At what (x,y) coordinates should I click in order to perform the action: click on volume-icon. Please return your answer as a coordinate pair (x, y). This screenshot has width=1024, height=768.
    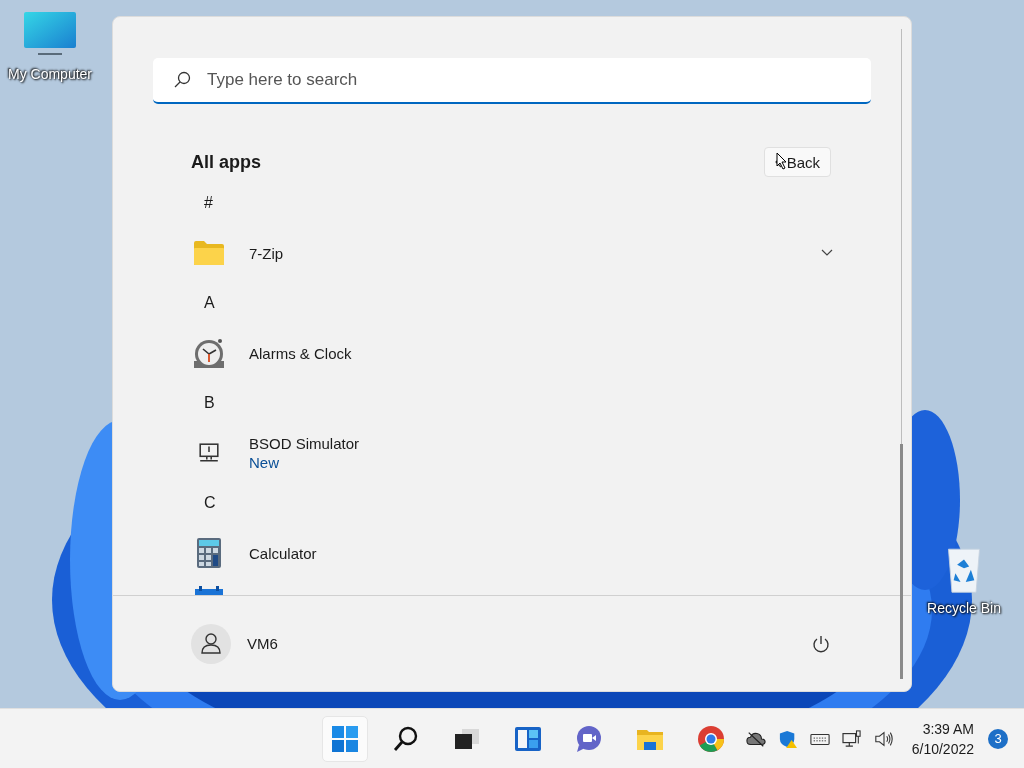
    Looking at the image, I should click on (883, 738).